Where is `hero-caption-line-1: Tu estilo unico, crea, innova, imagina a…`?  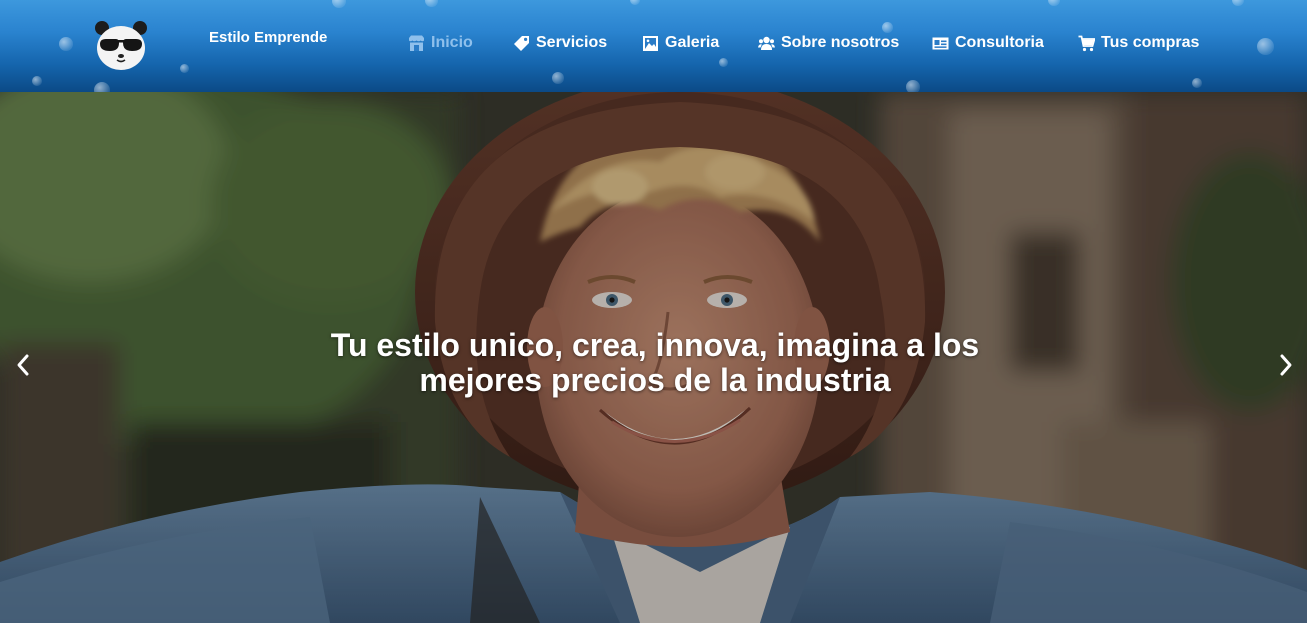 hero-caption-line-1: Tu estilo unico, crea, innova, imagina a… is located at coordinates (655, 345).